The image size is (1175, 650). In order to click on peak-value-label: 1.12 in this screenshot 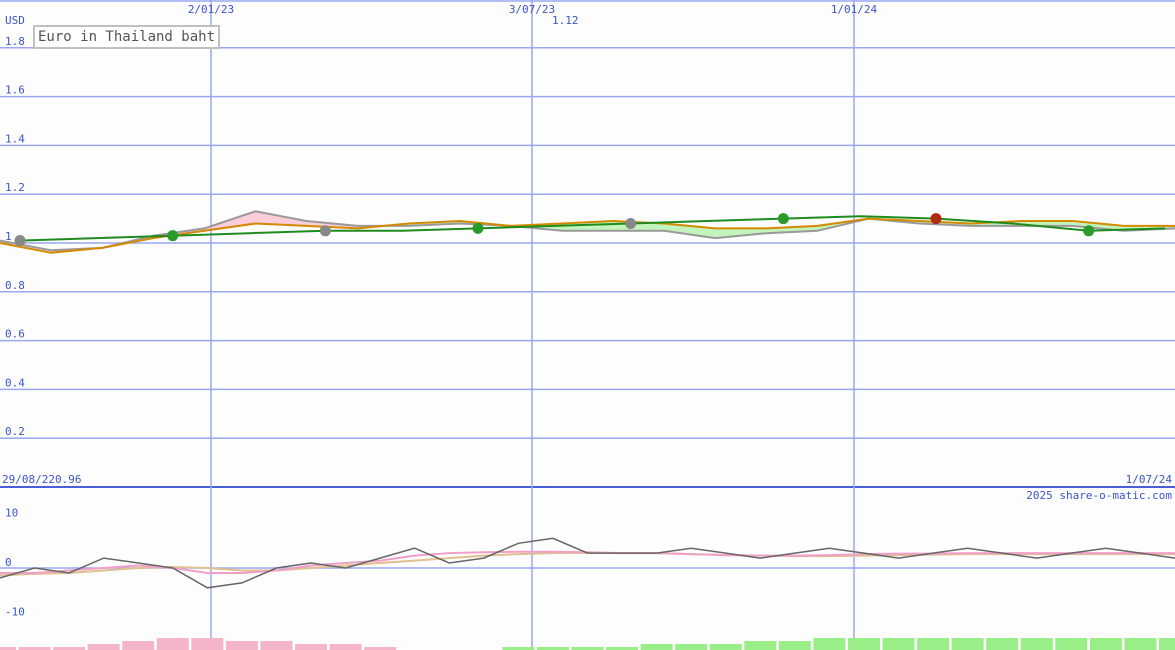, I will do `click(565, 20)`.